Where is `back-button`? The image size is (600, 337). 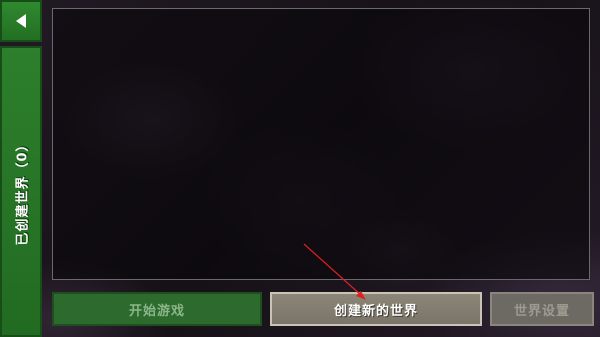
back-button is located at coordinates (21, 21).